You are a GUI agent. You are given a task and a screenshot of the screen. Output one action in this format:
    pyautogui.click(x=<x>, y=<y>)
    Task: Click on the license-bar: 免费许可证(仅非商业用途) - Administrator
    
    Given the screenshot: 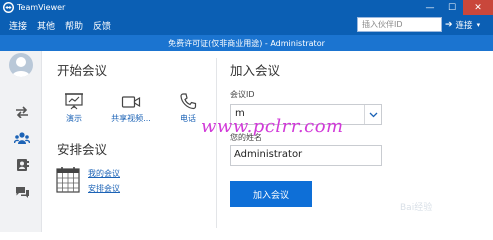 What is the action you would take?
    pyautogui.click(x=246, y=43)
    